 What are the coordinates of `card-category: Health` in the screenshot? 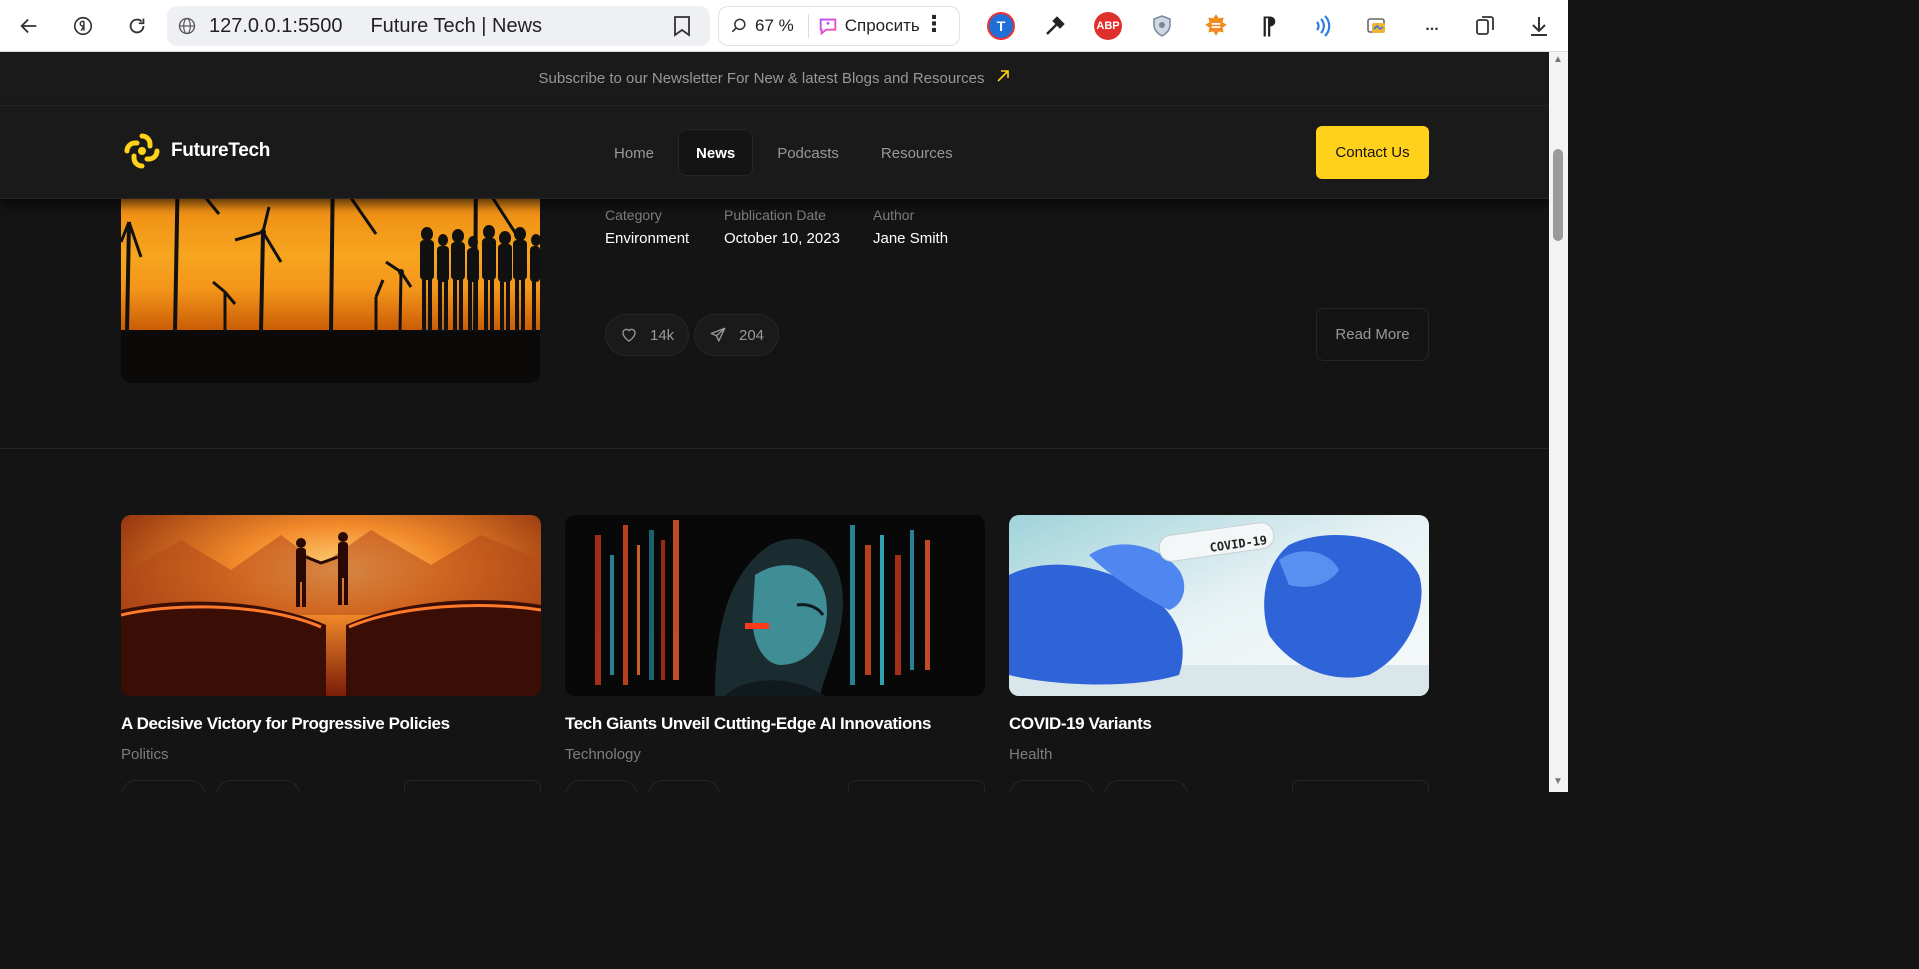 It's located at (1031, 754).